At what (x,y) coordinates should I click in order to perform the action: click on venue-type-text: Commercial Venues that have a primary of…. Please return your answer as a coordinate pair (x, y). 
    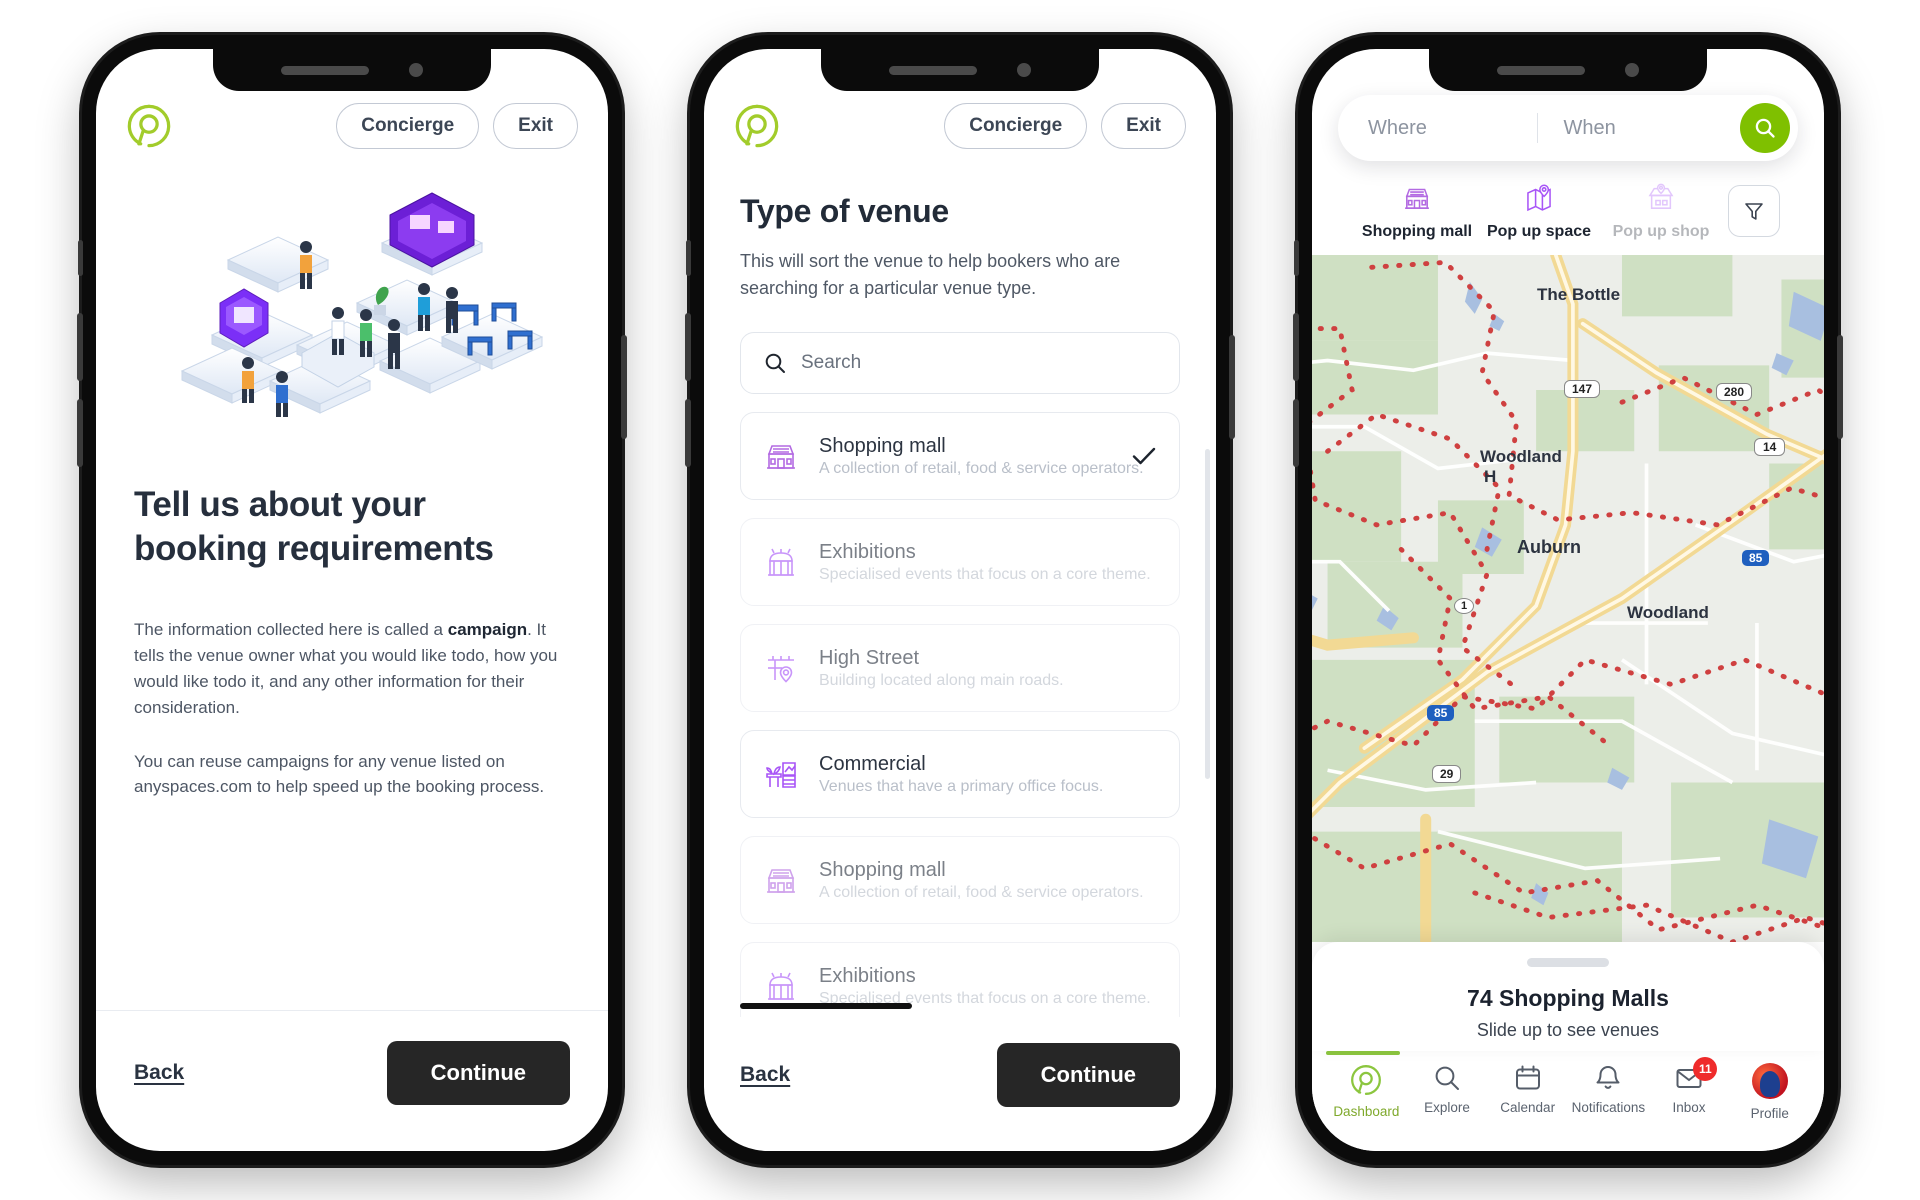
    Looking at the image, I should click on (989, 774).